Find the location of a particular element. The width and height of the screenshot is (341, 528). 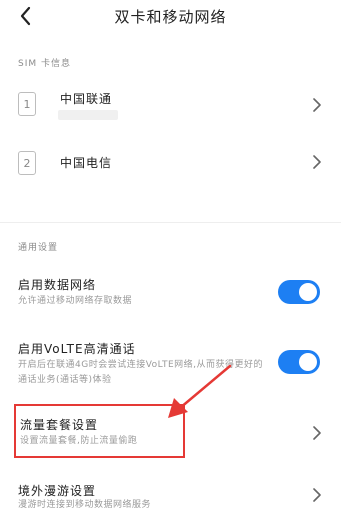

sim-carrier-label: 中国电信 is located at coordinates (86, 163).